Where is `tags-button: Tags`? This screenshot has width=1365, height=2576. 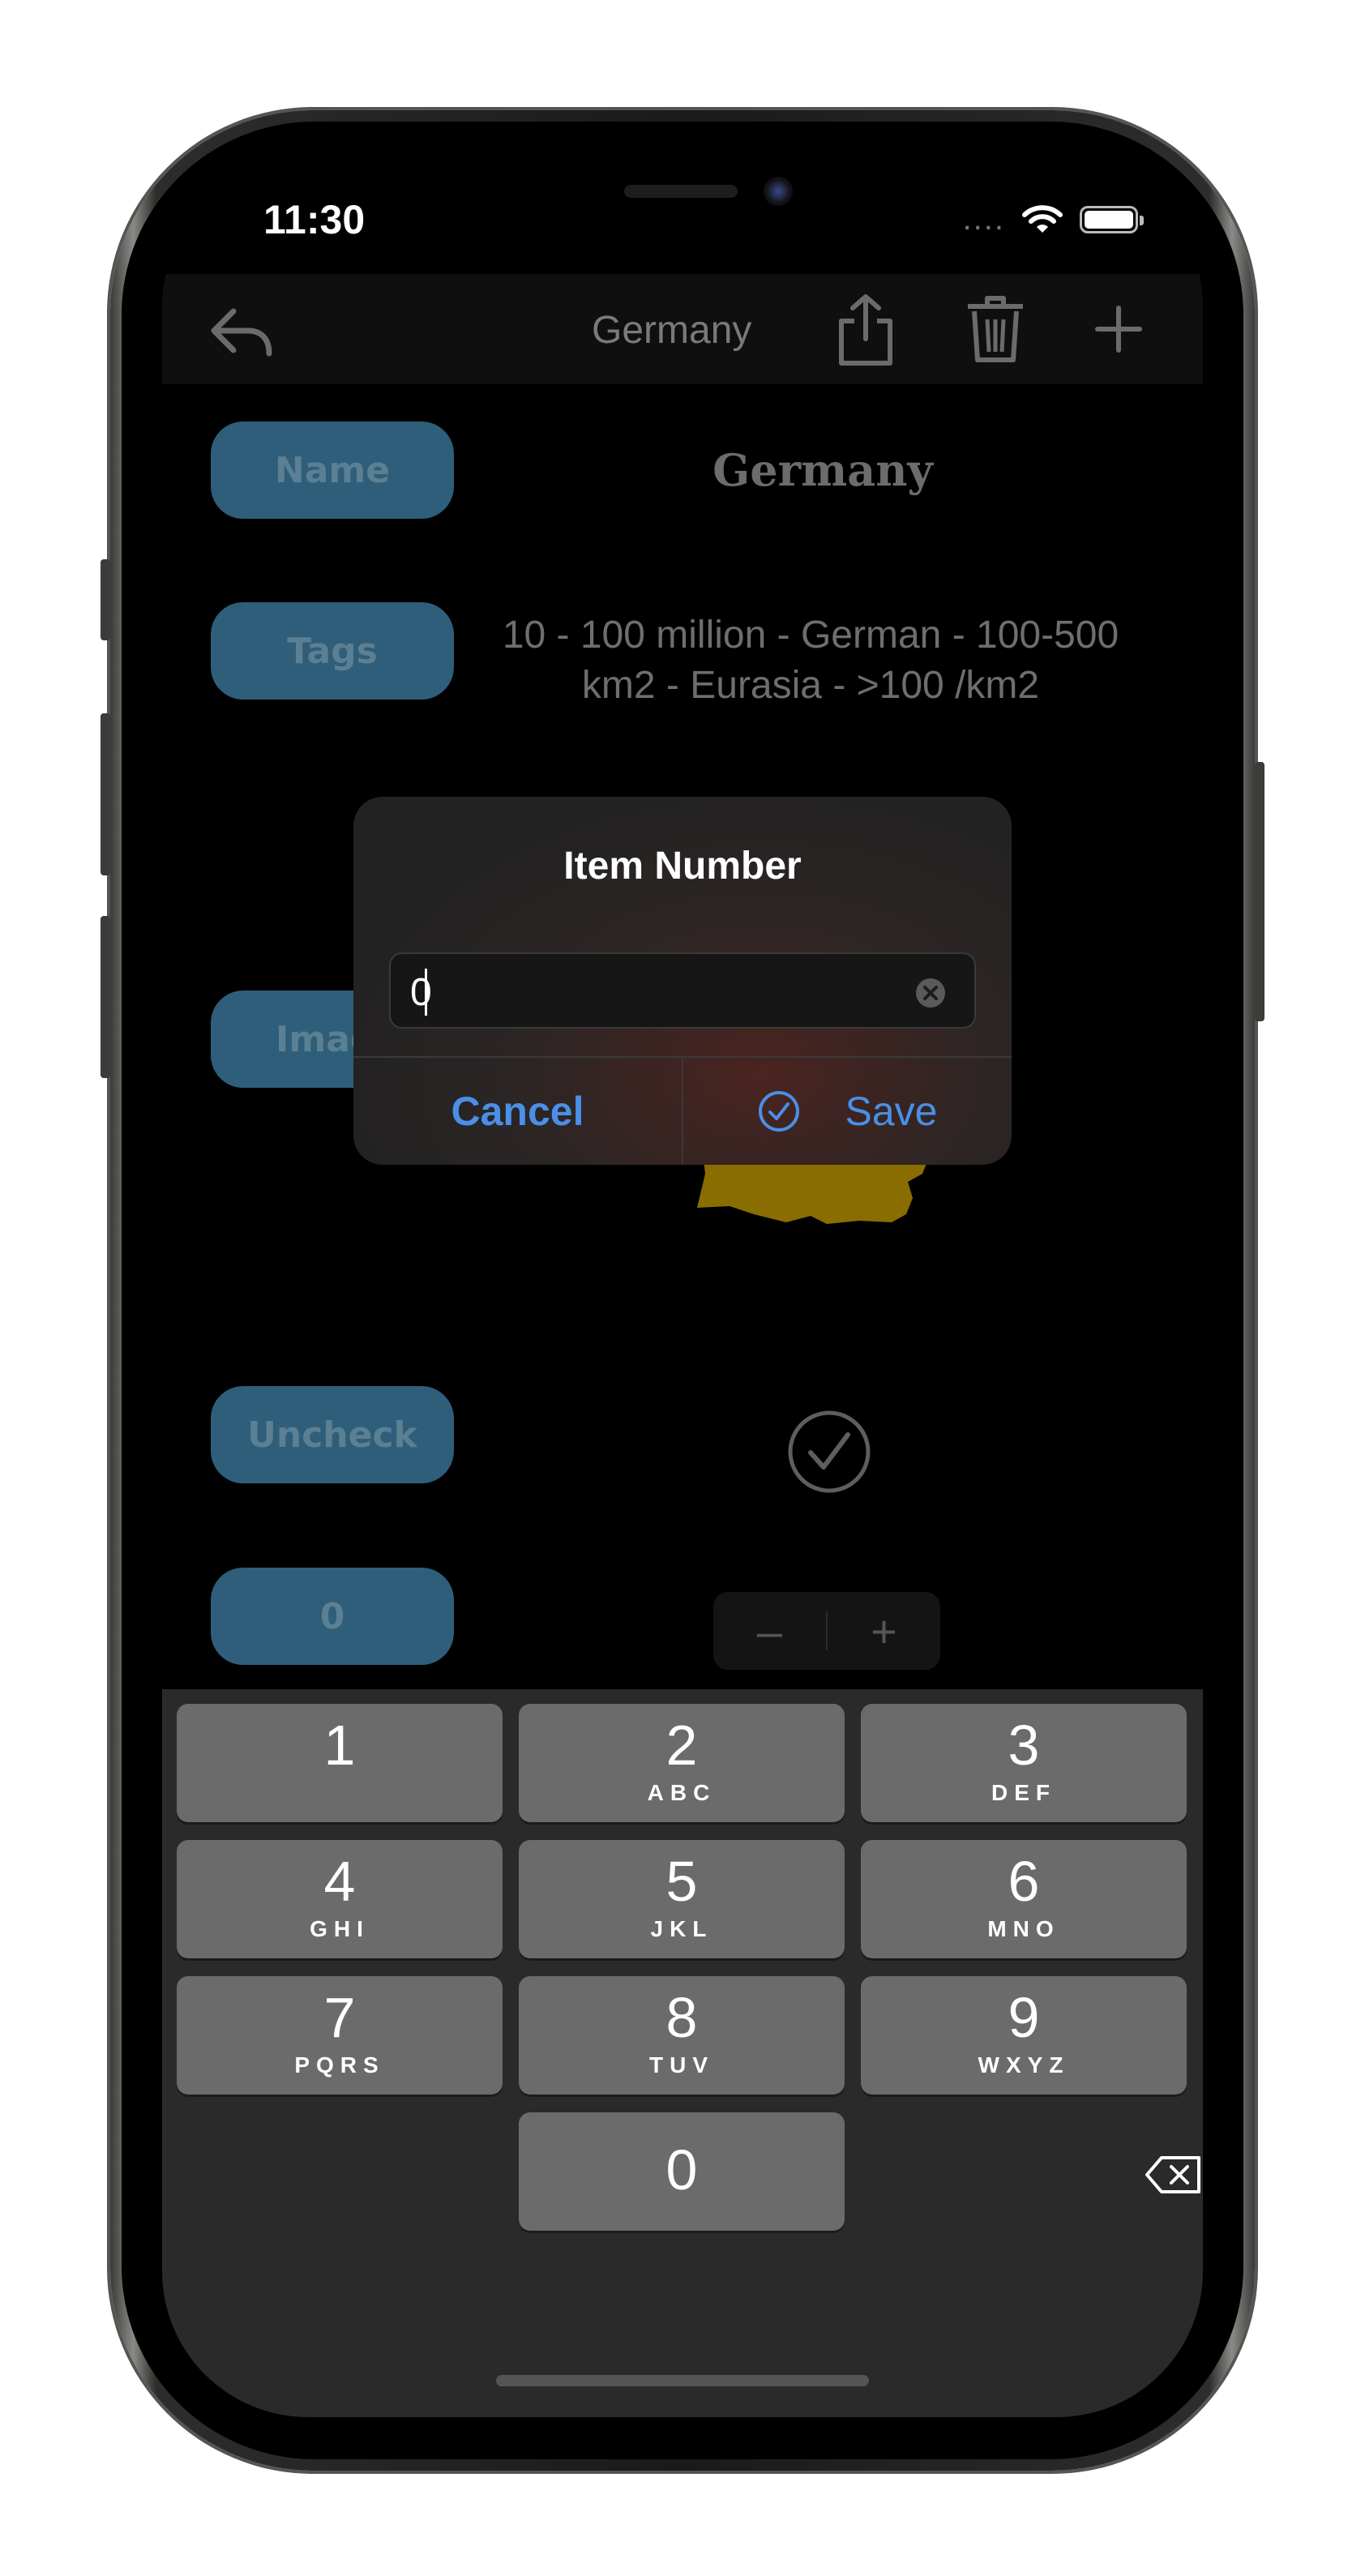 tags-button: Tags is located at coordinates (332, 651).